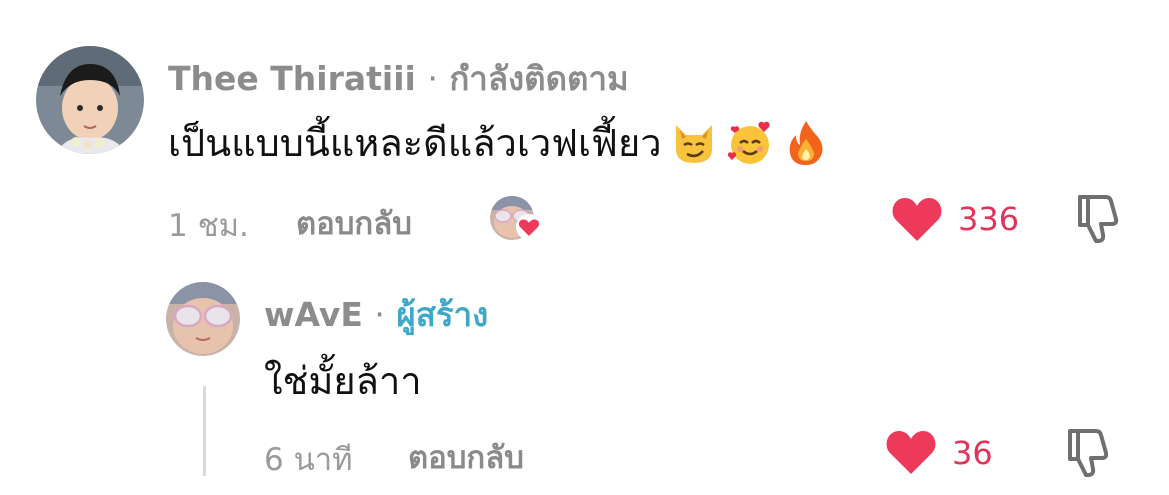  What do you see at coordinates (972, 453) in the screenshot?
I see `like-count: 36` at bounding box center [972, 453].